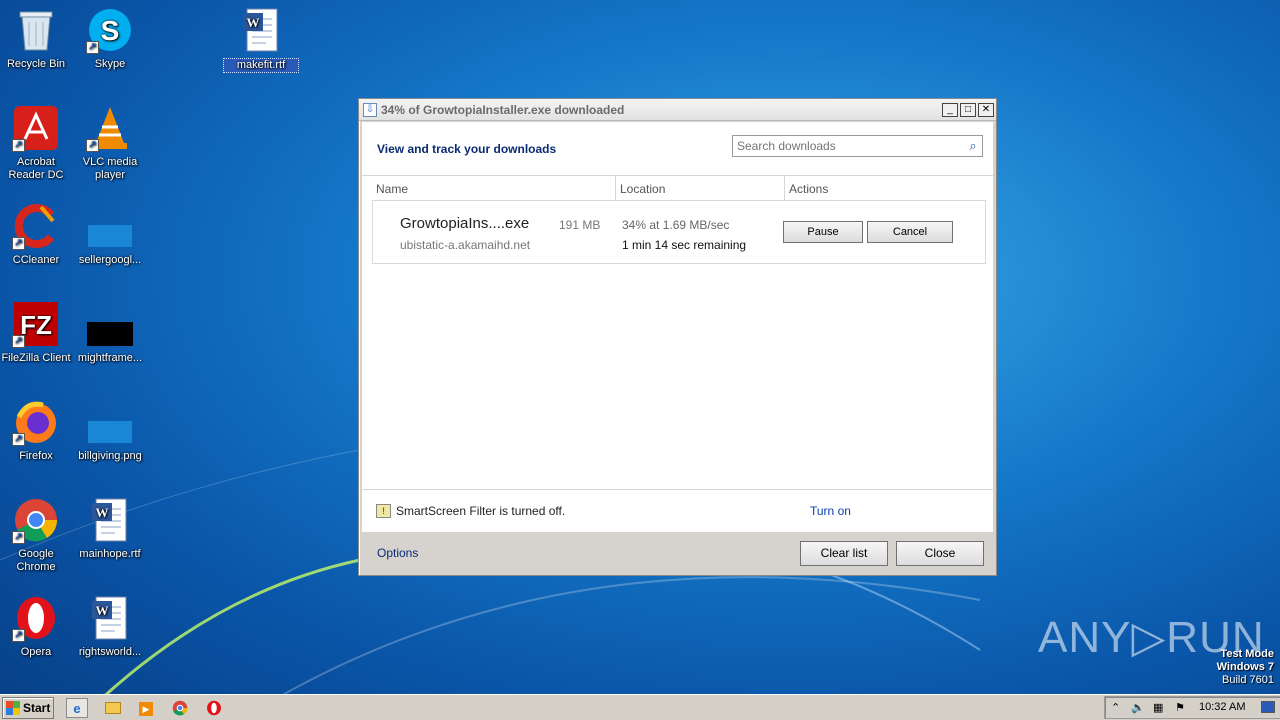 The height and width of the screenshot is (720, 1280). I want to click on opera-icon: ↗, so click(36, 618).